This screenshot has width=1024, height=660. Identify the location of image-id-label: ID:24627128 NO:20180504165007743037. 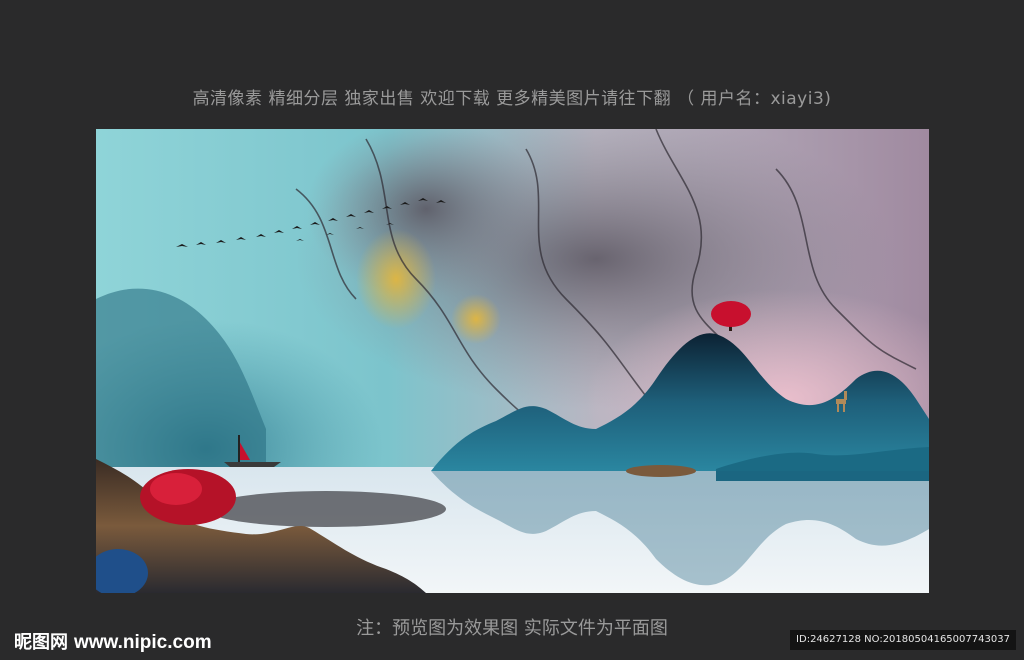
(903, 640).